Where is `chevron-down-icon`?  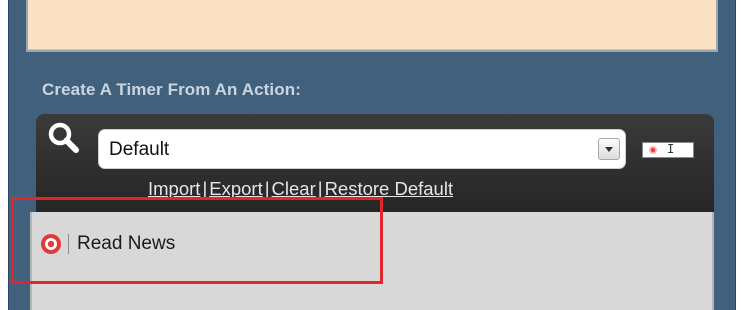 chevron-down-icon is located at coordinates (609, 149).